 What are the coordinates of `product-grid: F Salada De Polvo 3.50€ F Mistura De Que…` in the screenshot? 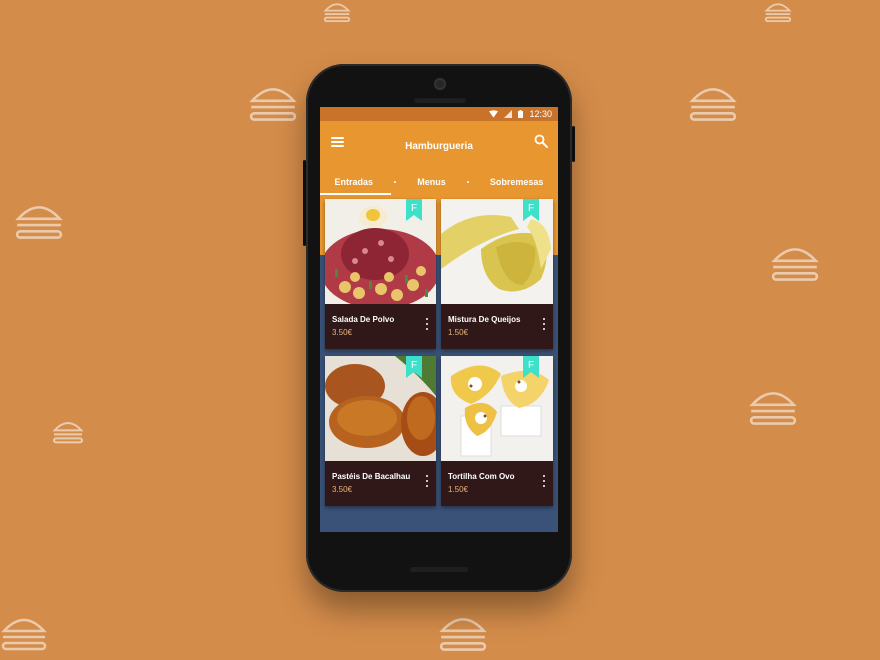 It's located at (440, 352).